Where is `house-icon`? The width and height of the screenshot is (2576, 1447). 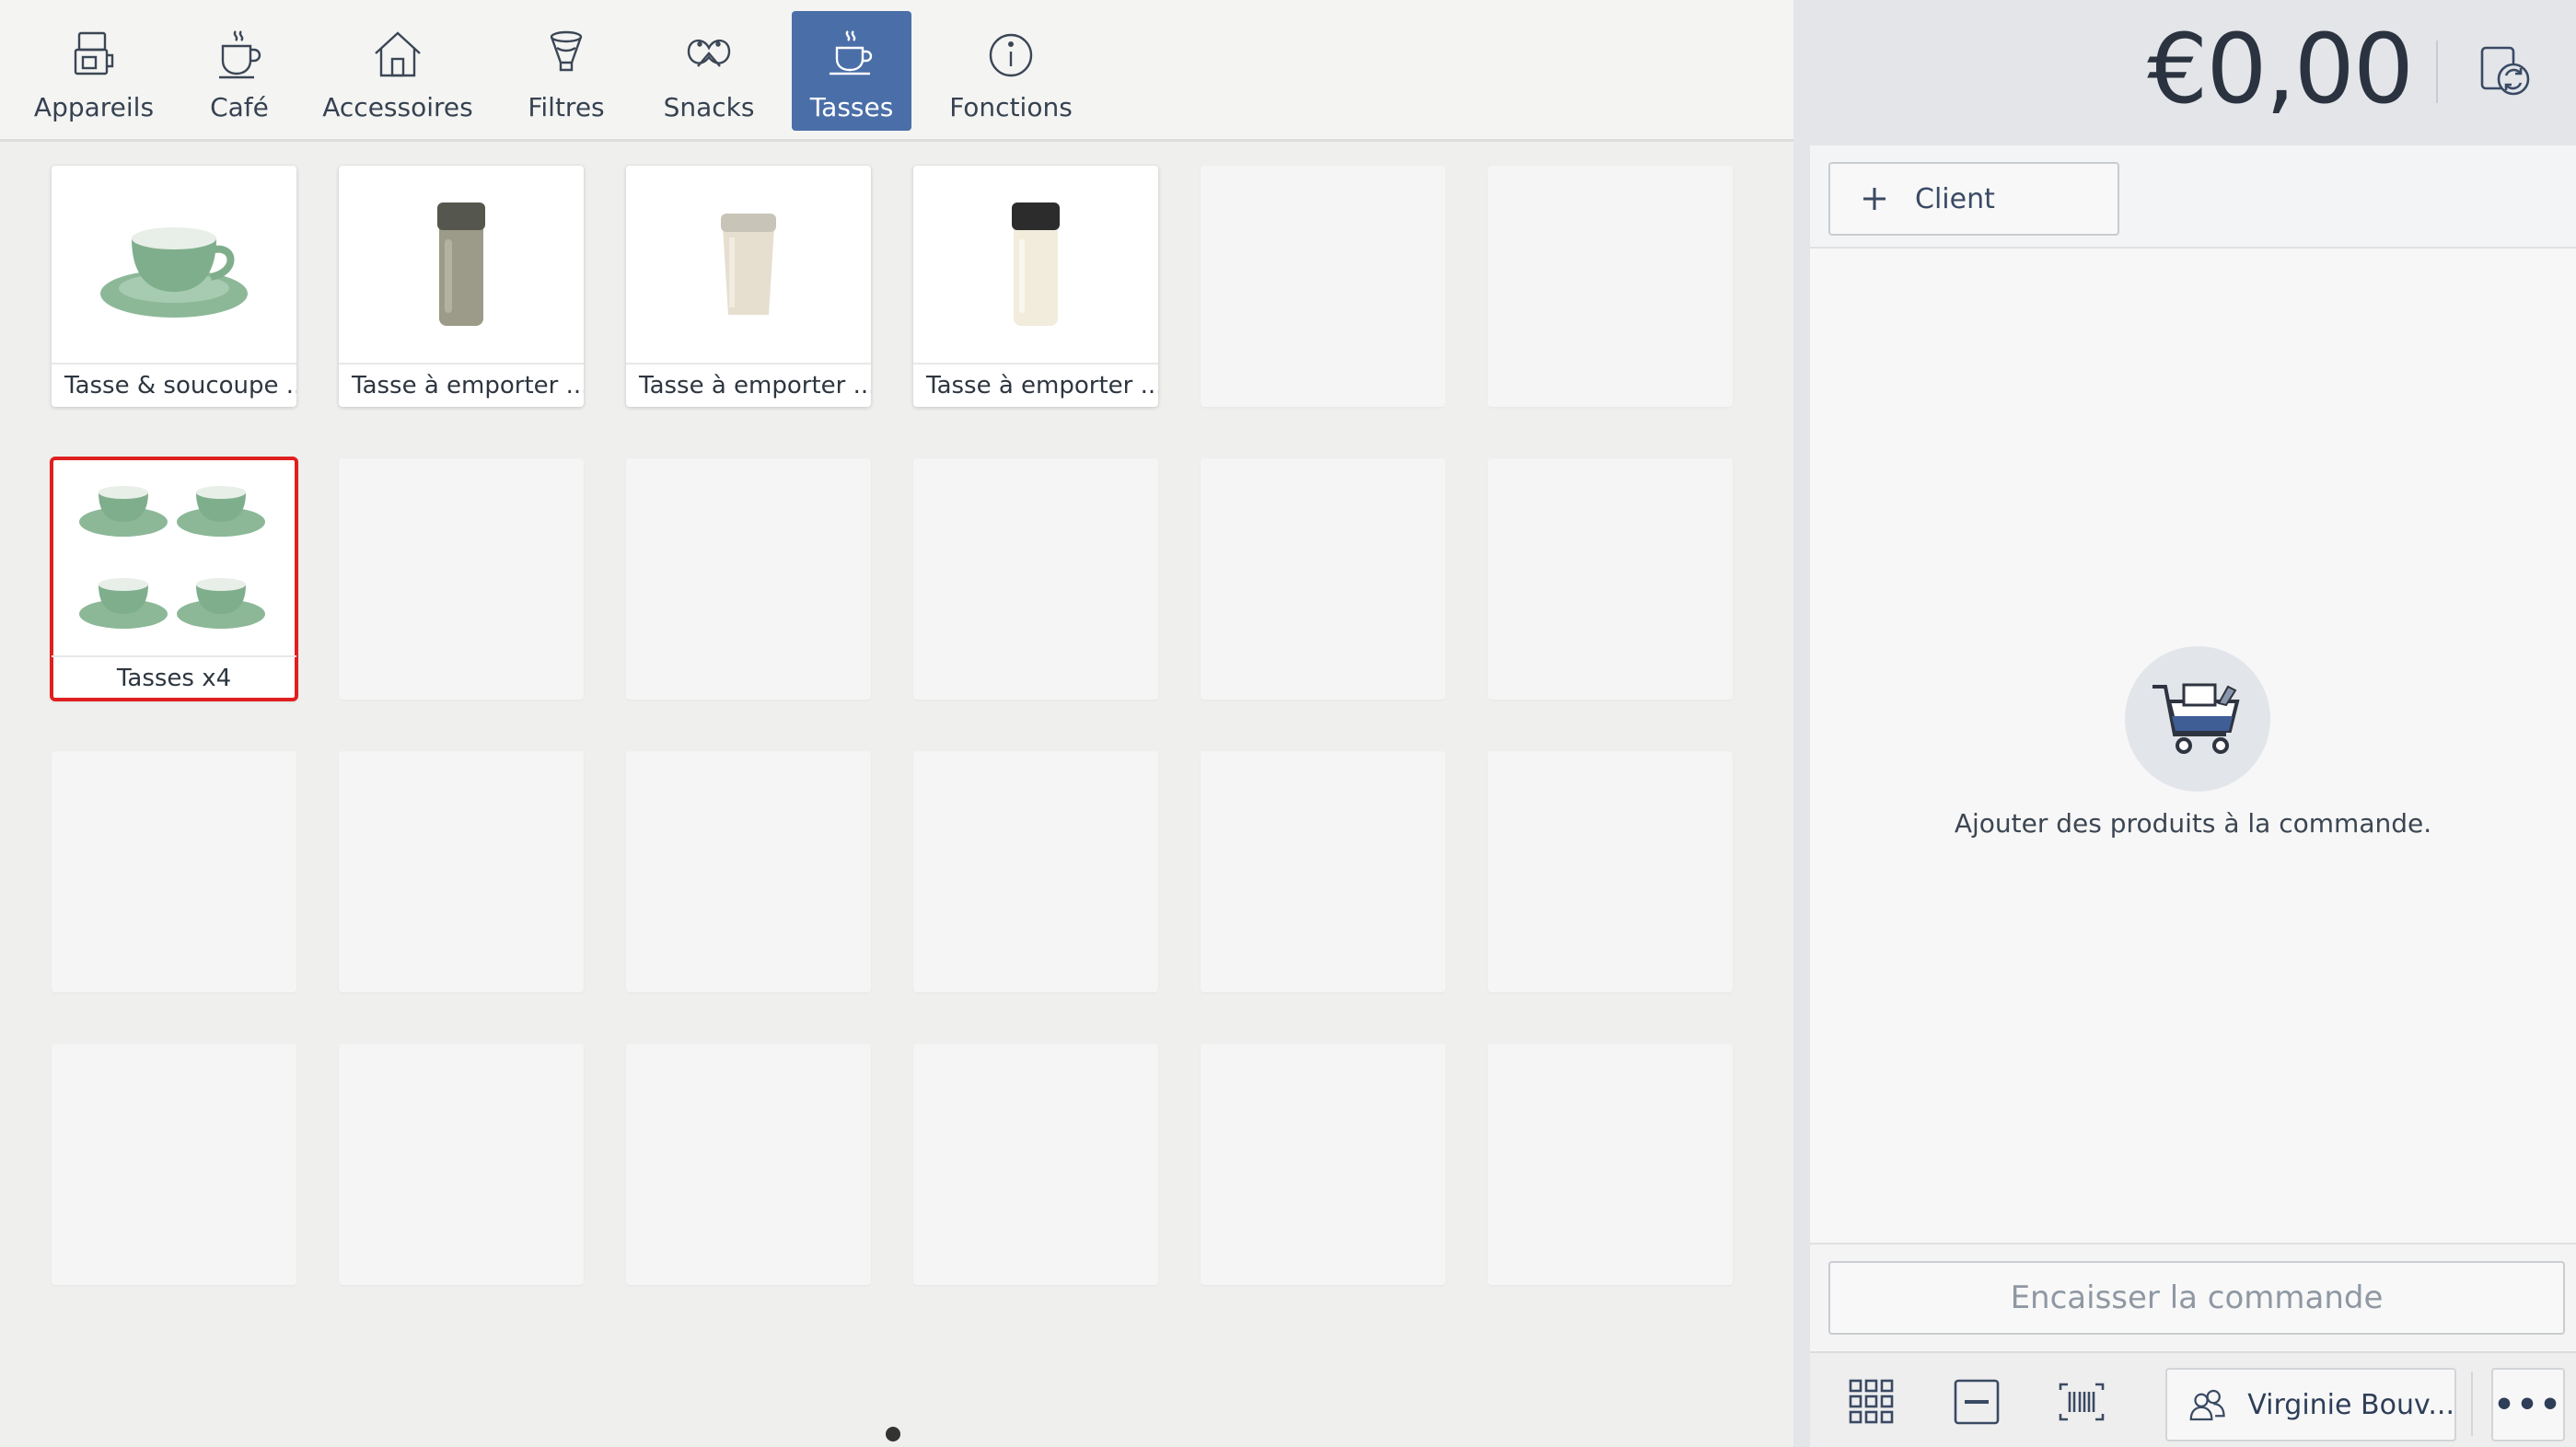
house-icon is located at coordinates (397, 55).